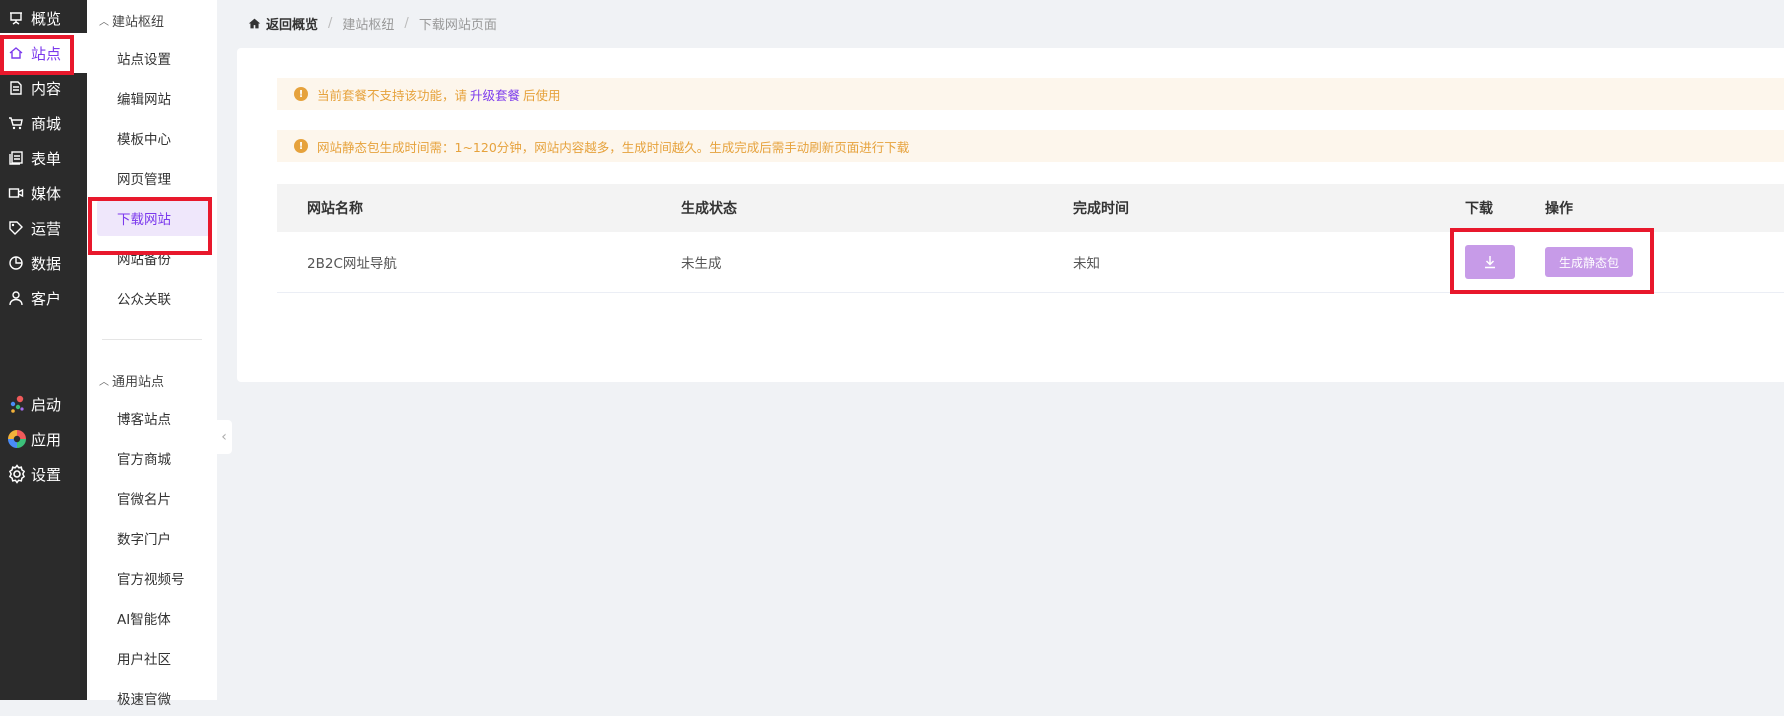 Image resolution: width=1784 pixels, height=716 pixels. I want to click on nav-data-label: 数据, so click(46, 263).